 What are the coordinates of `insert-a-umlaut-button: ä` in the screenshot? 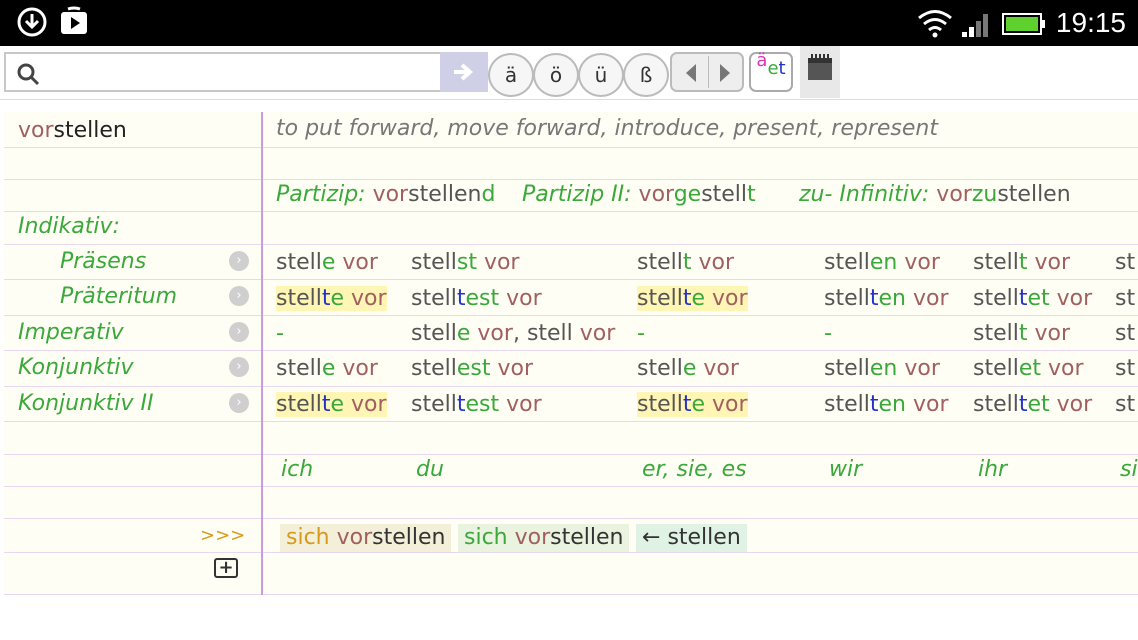 It's located at (511, 75).